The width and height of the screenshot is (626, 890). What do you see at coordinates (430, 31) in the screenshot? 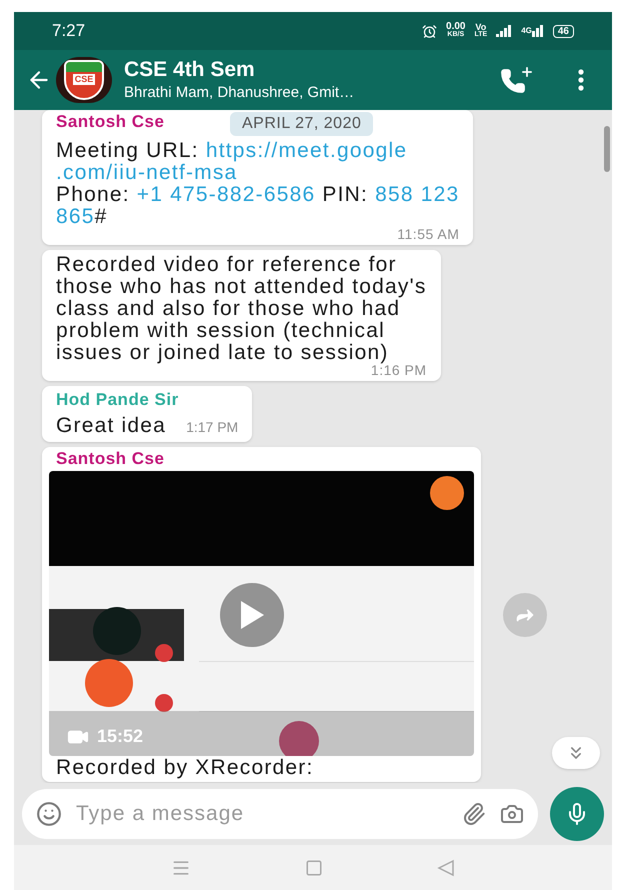
I see `alarm-icon` at bounding box center [430, 31].